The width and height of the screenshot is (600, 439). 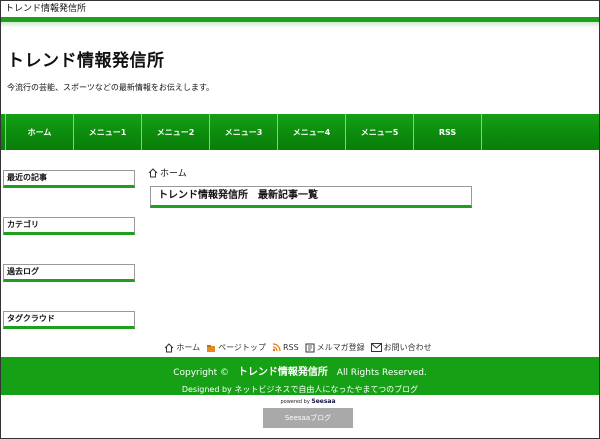 I want to click on footer-link-home: ホーム, so click(x=188, y=347).